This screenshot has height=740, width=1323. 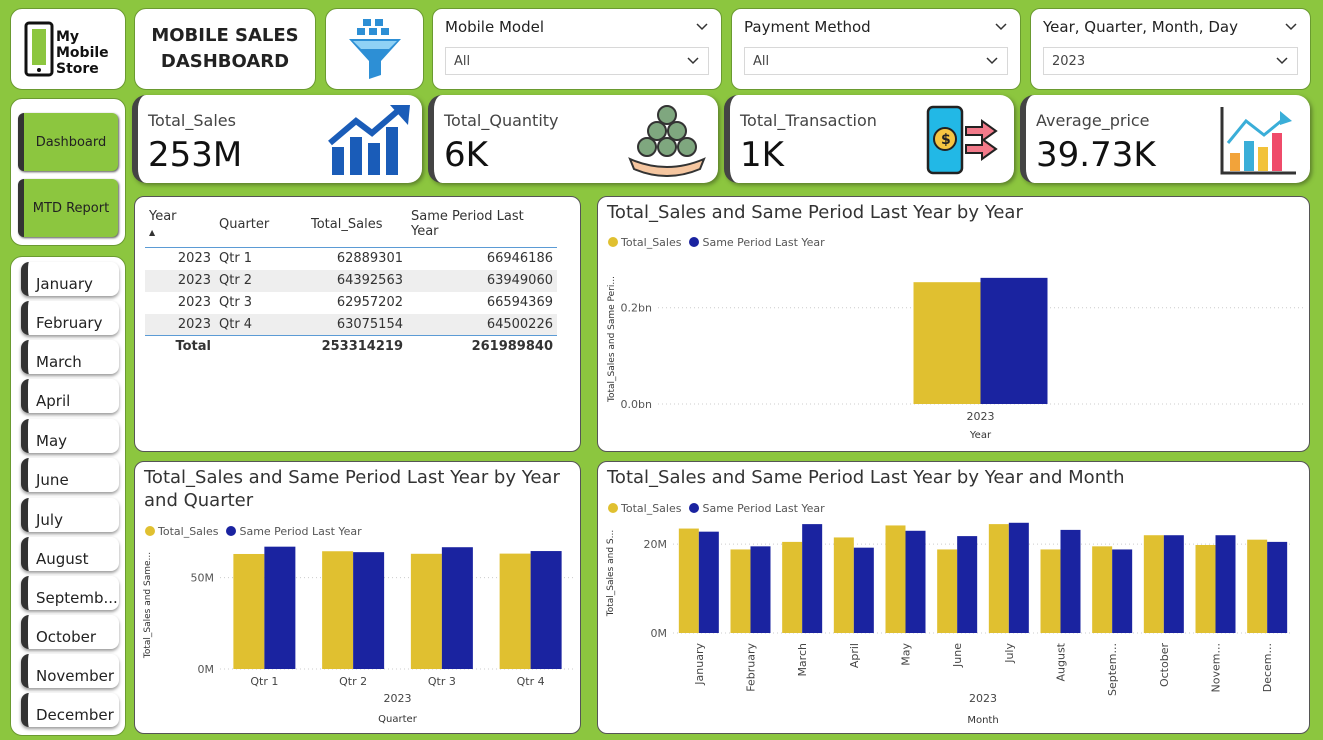 I want to click on mtd-report-button: MTD Report, so click(x=68, y=208).